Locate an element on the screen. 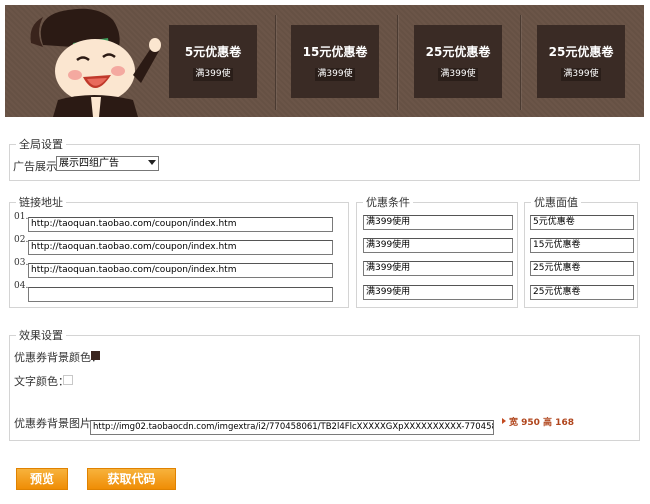 Image resolution: width=650 pixels, height=504 pixels. effect-settings-legend: 效果设置 is located at coordinates (41, 335).